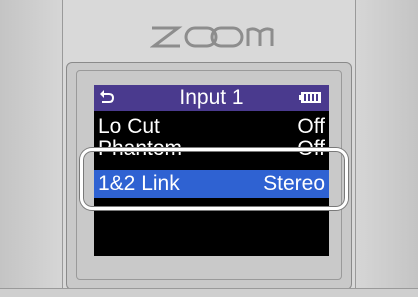 This screenshot has height=297, width=418. What do you see at coordinates (214, 179) in the screenshot?
I see `highlight-callout-frame` at bounding box center [214, 179].